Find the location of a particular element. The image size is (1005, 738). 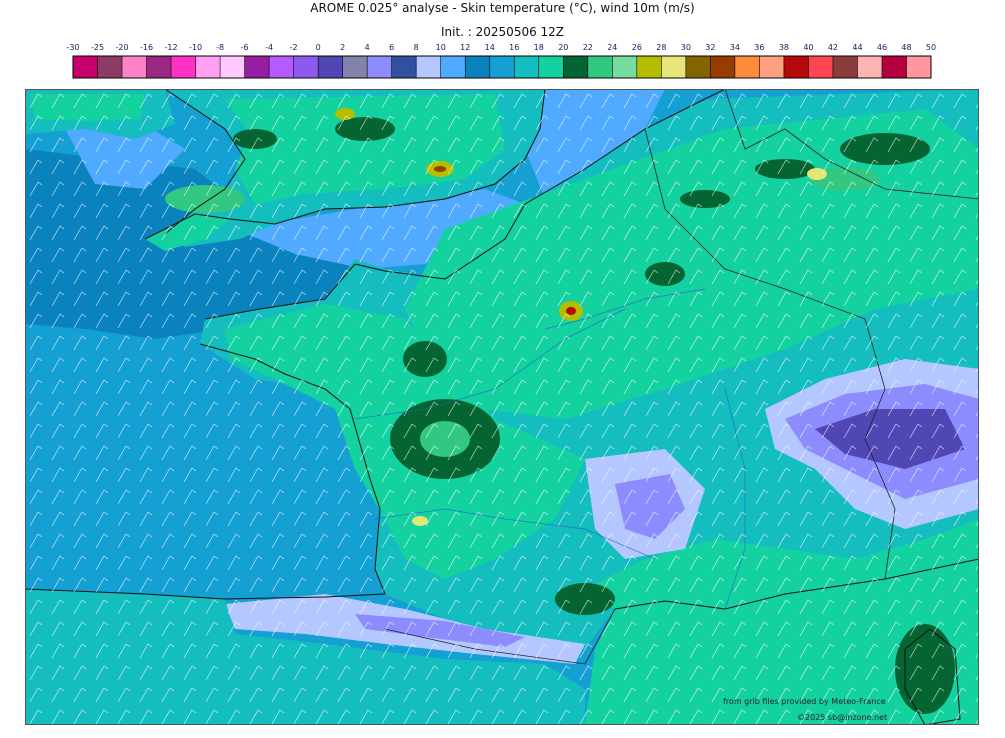

colorbar-tick-label: 46 is located at coordinates (882, 47).